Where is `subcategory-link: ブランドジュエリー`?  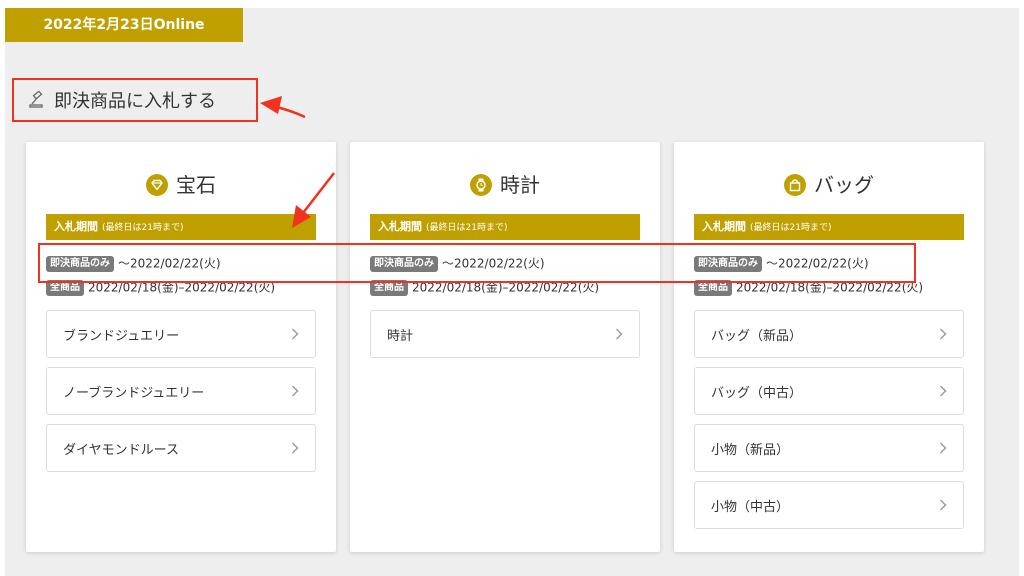 subcategory-link: ブランドジュエリー is located at coordinates (181, 334).